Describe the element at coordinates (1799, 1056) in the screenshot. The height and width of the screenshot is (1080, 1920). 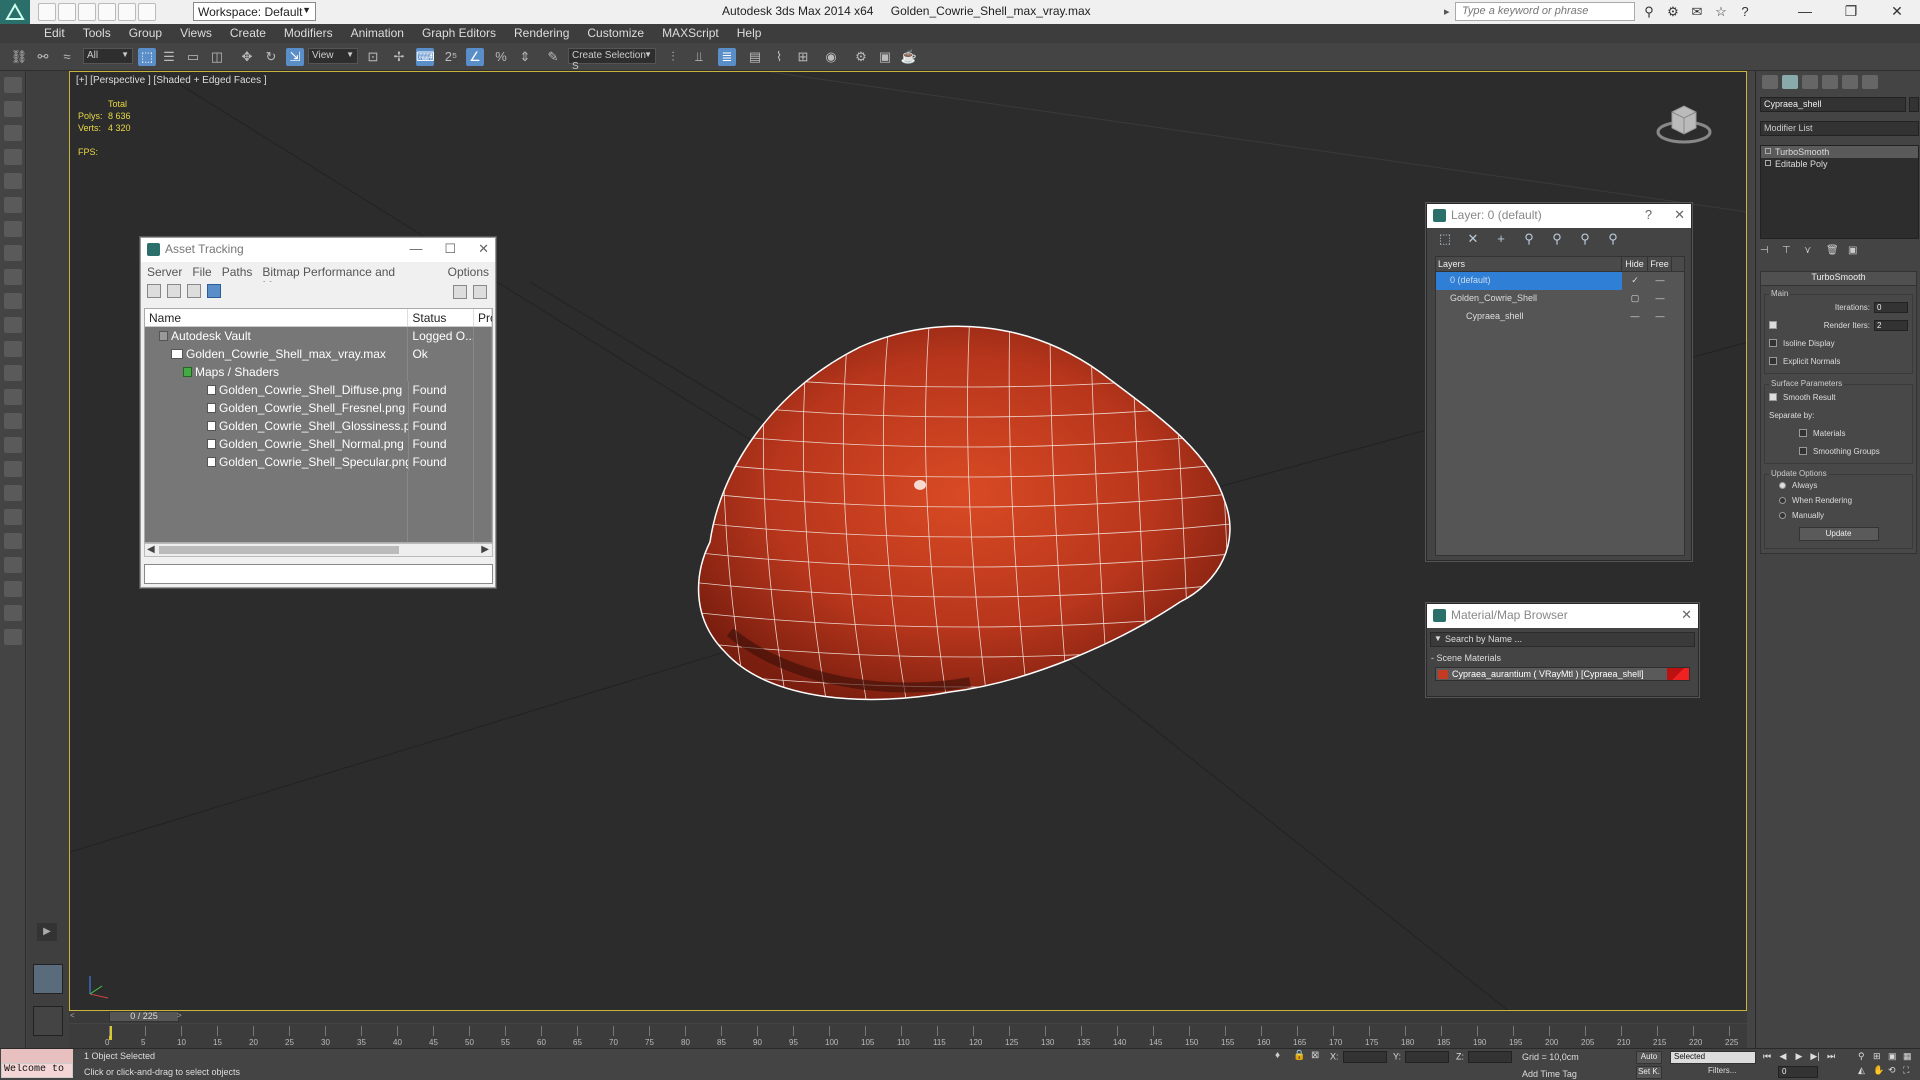
I see `play-icon: ▶` at that location.